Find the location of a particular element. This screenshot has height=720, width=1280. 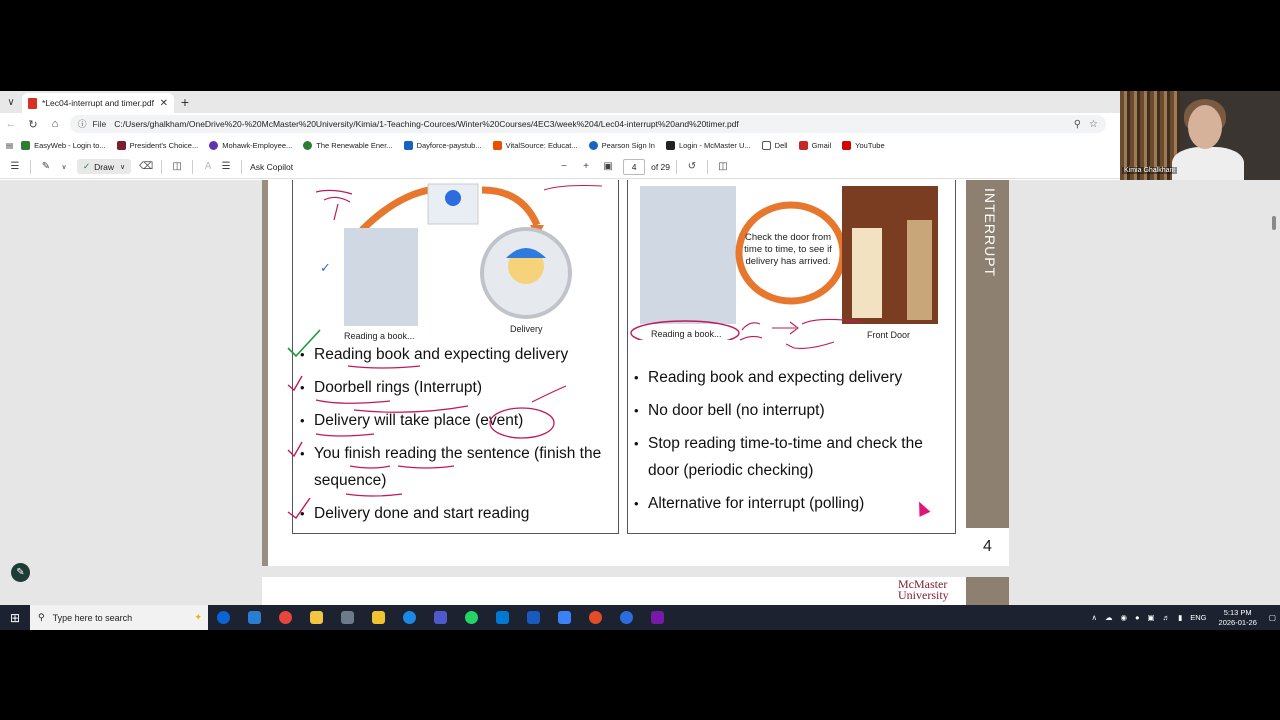

volume-icon: ♬ is located at coordinates (1167, 617).